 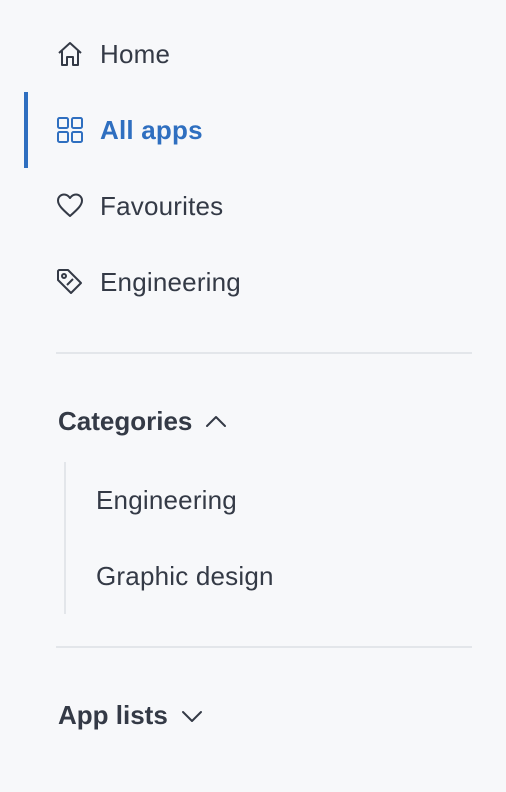 I want to click on section-title: Categories, so click(x=125, y=421).